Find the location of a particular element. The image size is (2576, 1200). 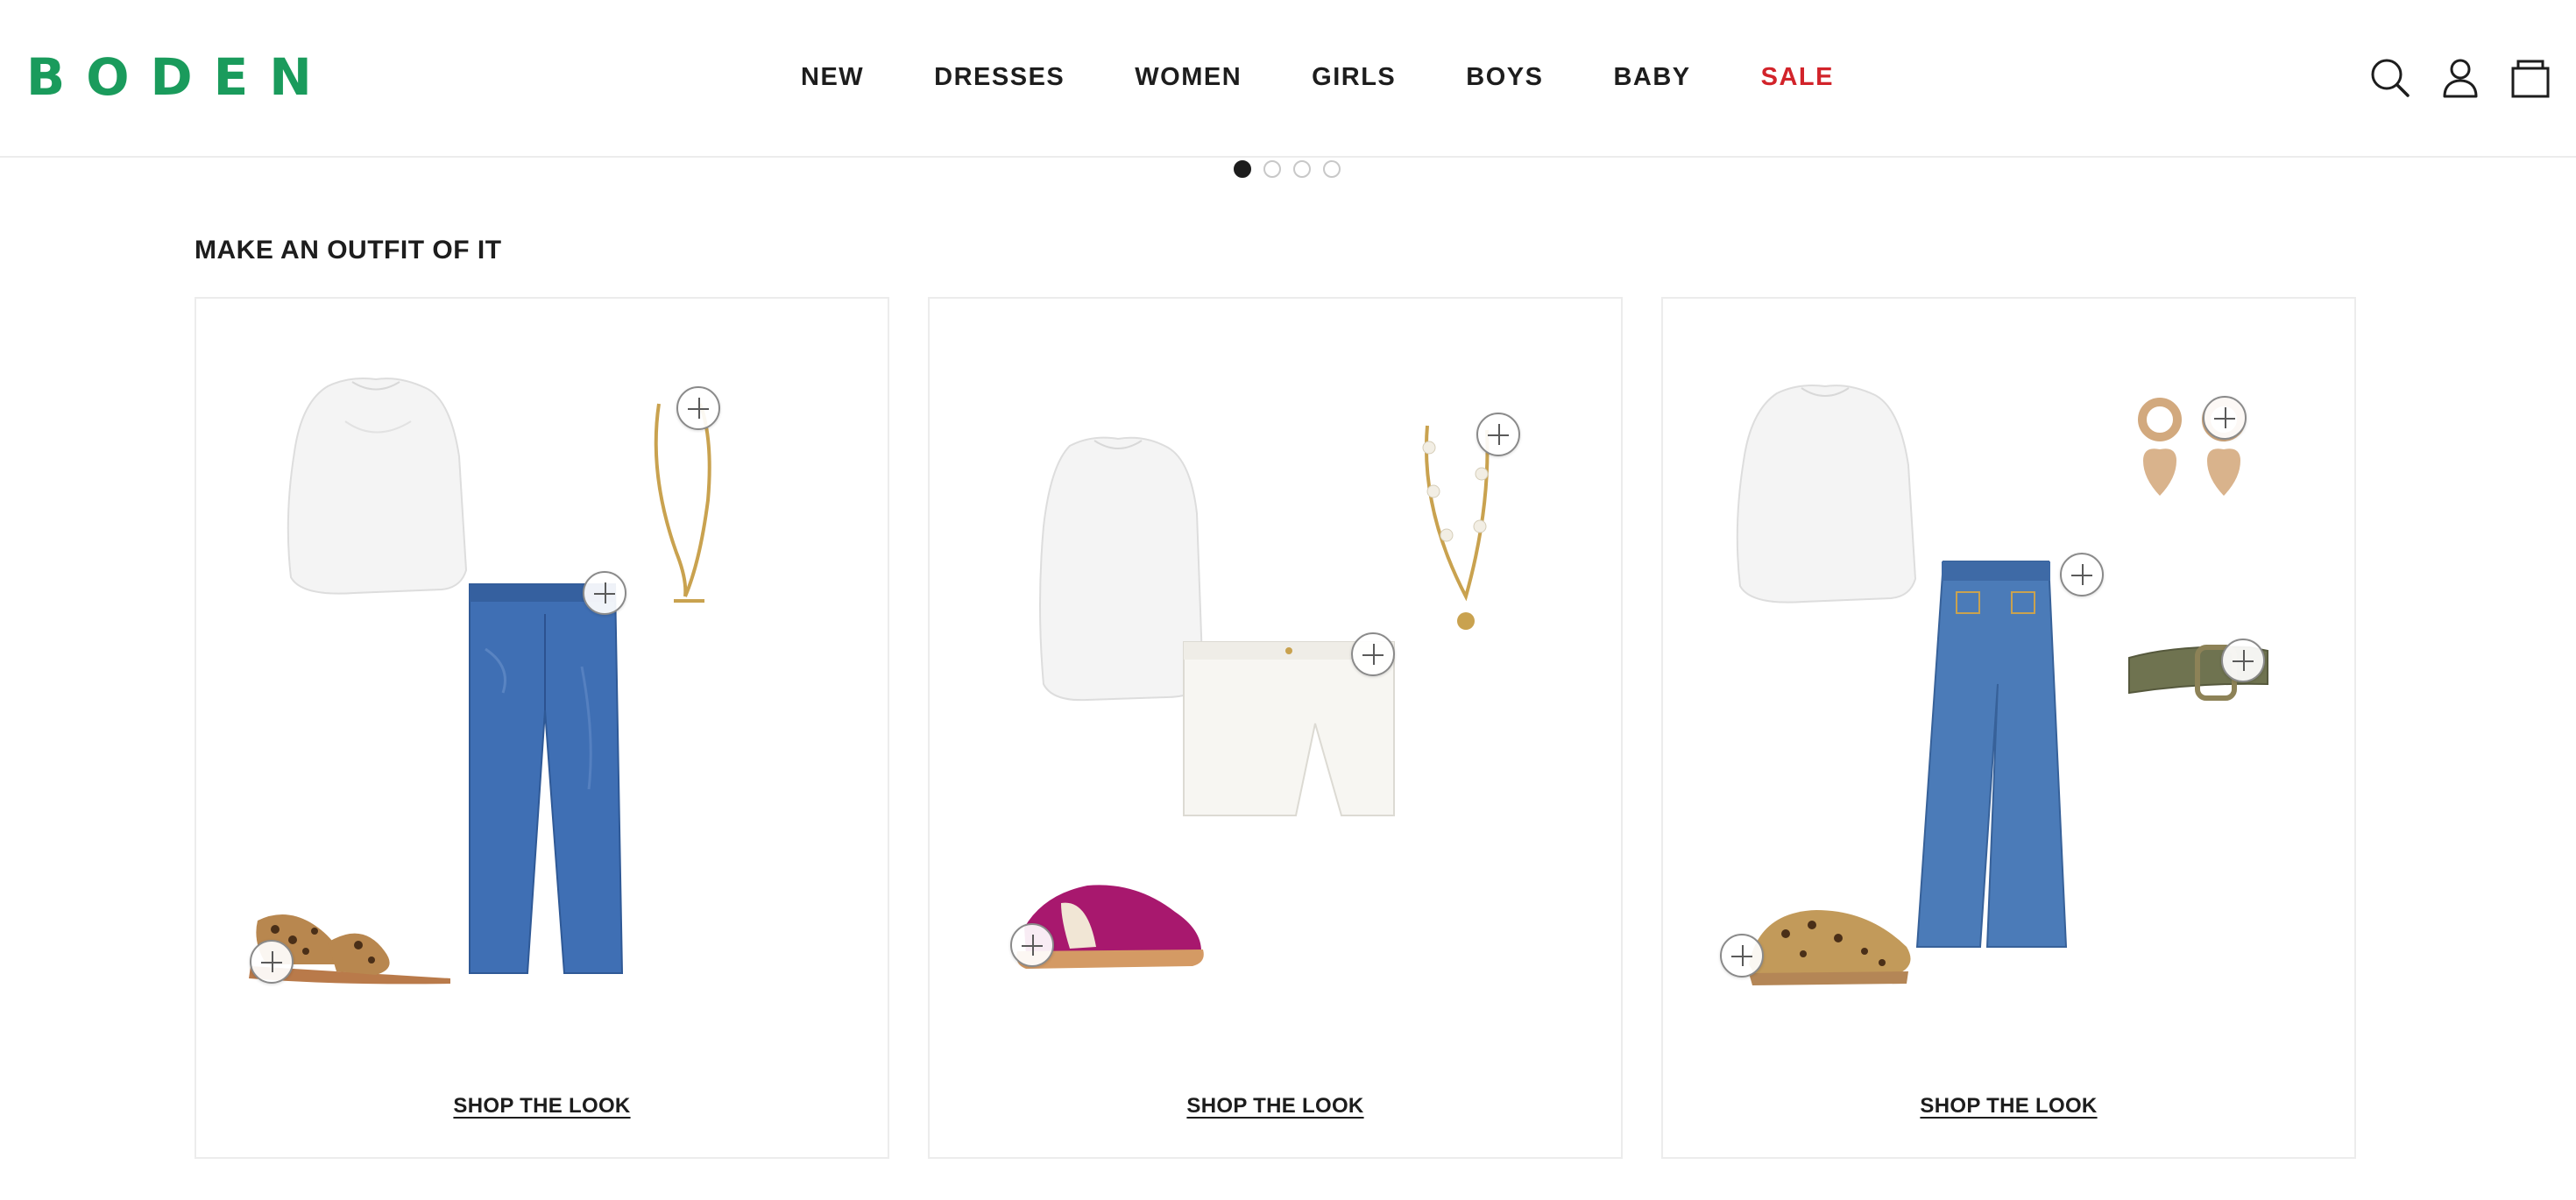

nav-sale: SALE is located at coordinates (1797, 77).